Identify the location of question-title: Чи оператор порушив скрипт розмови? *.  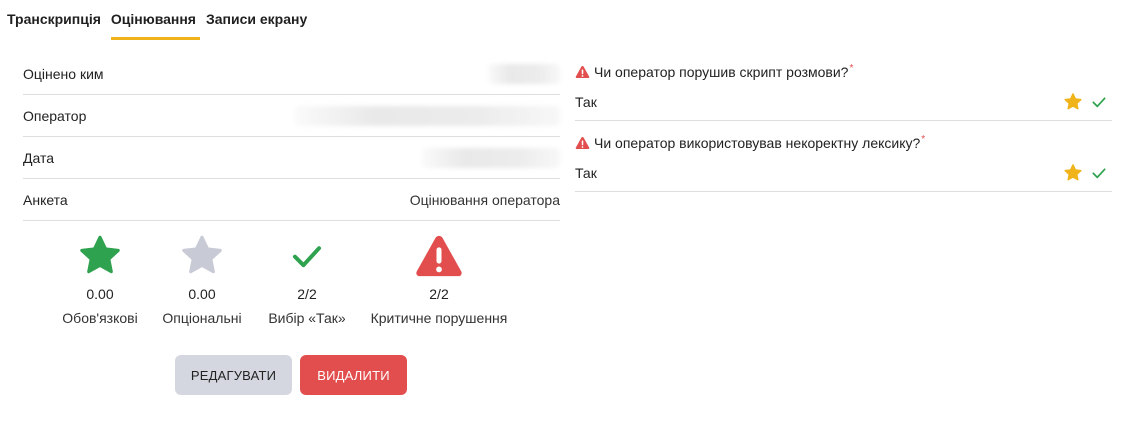
(843, 72).